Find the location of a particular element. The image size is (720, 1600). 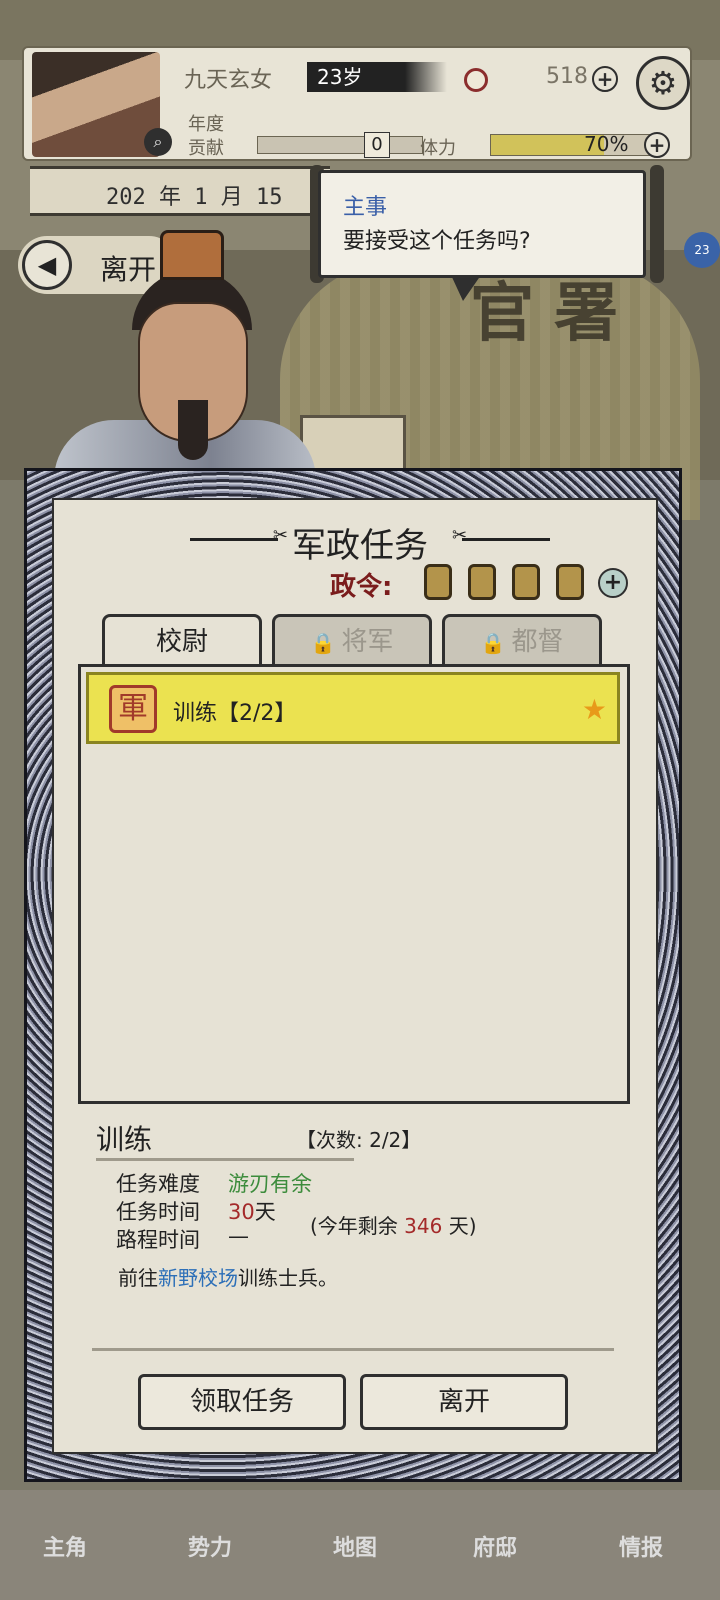

contrib-bar is located at coordinates (340, 145).